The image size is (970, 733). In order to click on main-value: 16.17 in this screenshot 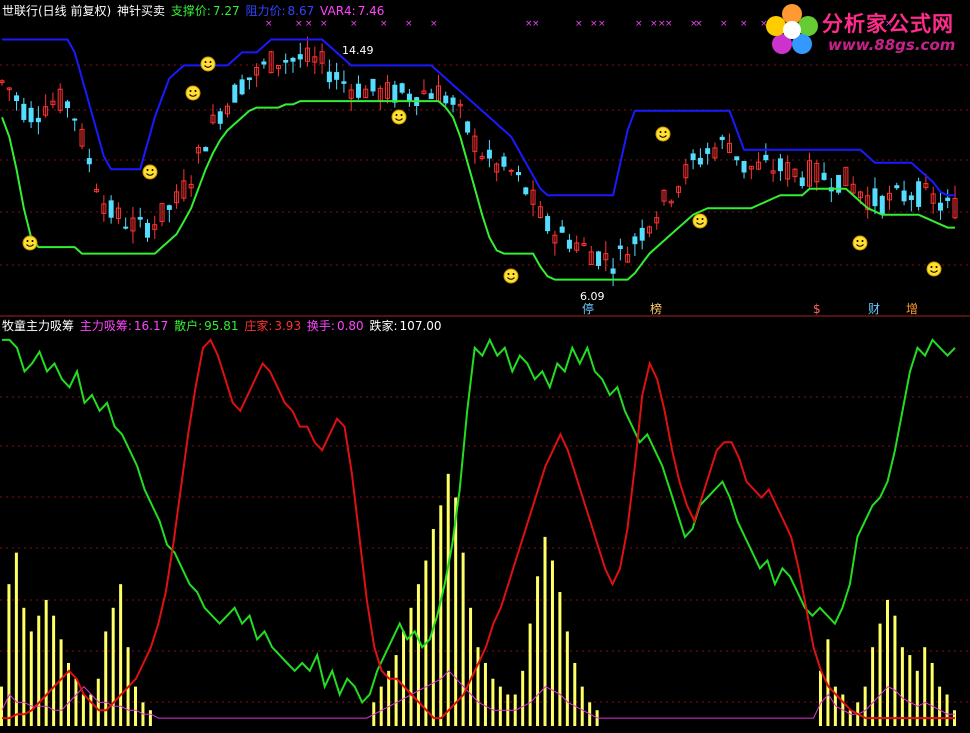, I will do `click(151, 326)`.